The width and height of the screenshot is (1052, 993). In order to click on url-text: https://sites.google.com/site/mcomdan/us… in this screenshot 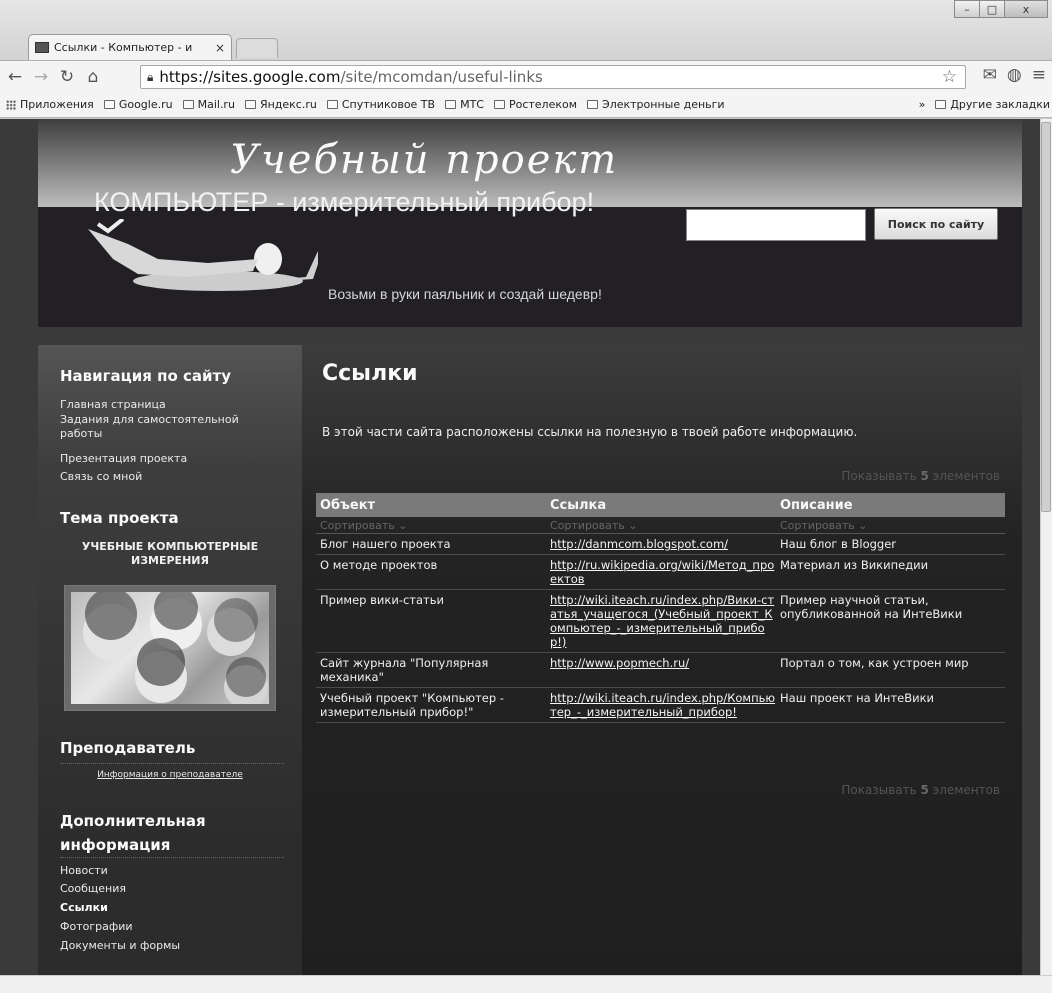, I will do `click(351, 77)`.